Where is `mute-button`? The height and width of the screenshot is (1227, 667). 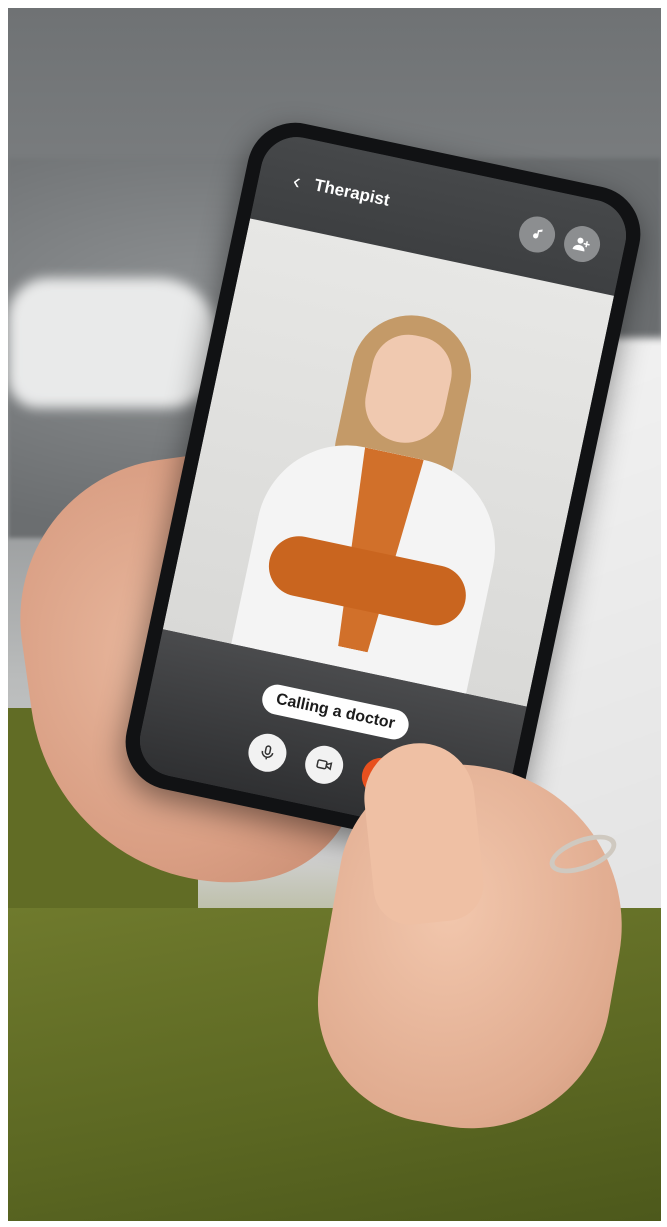
mute-button is located at coordinates (267, 753).